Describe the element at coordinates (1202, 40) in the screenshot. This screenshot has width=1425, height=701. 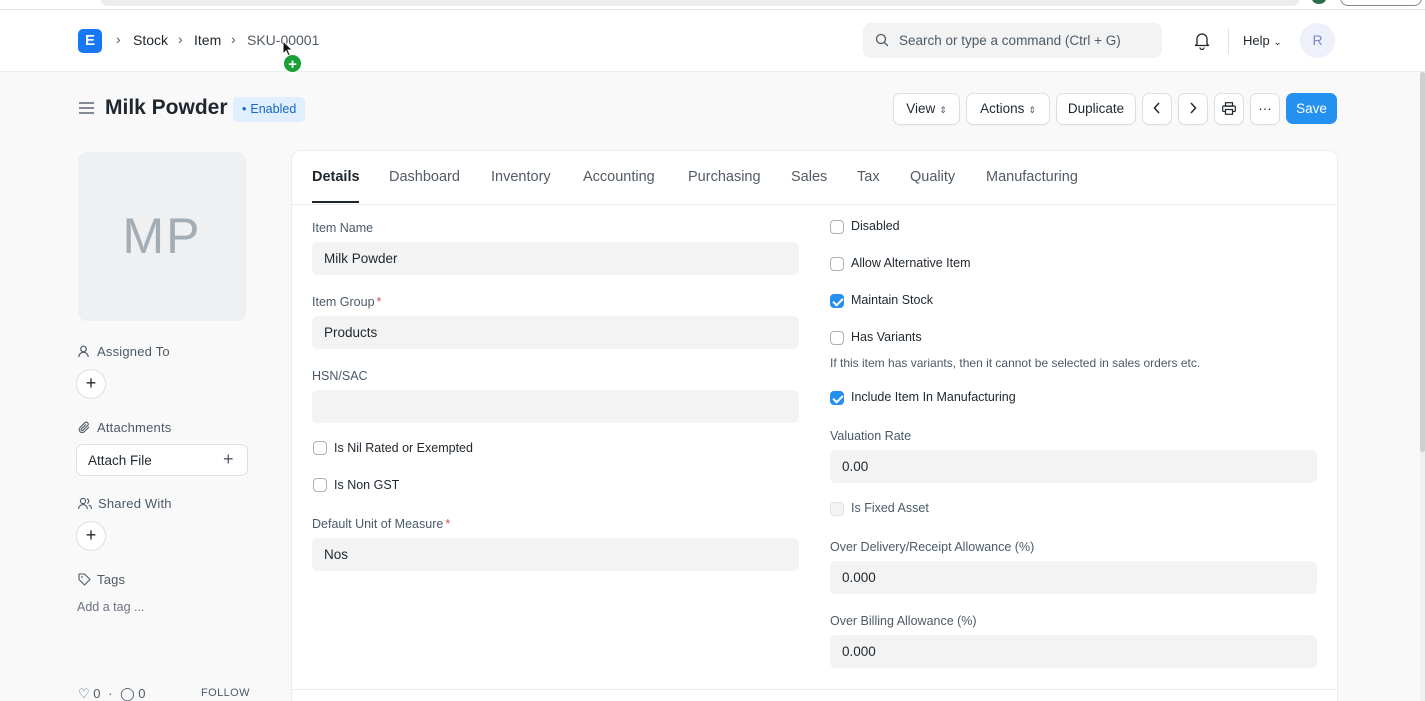
I see `bell-icon` at that location.